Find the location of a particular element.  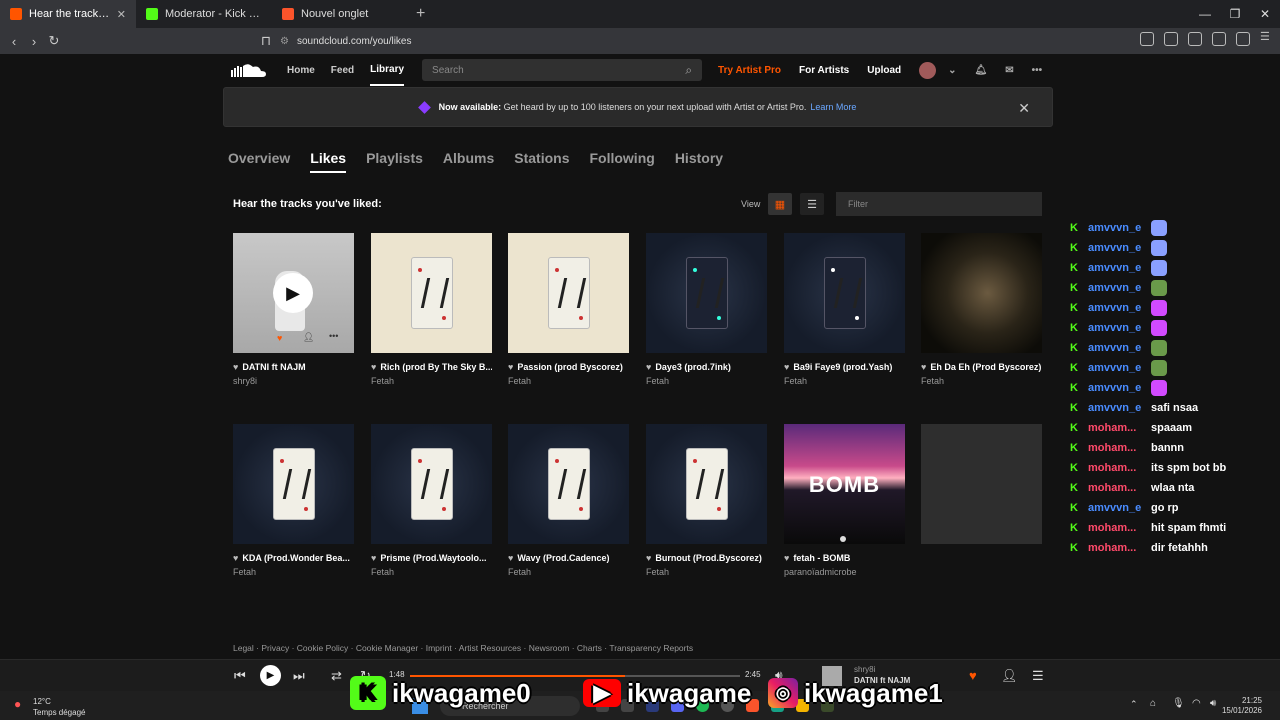

track-artist: paranoïadmicrobe is located at coordinates (844, 572).